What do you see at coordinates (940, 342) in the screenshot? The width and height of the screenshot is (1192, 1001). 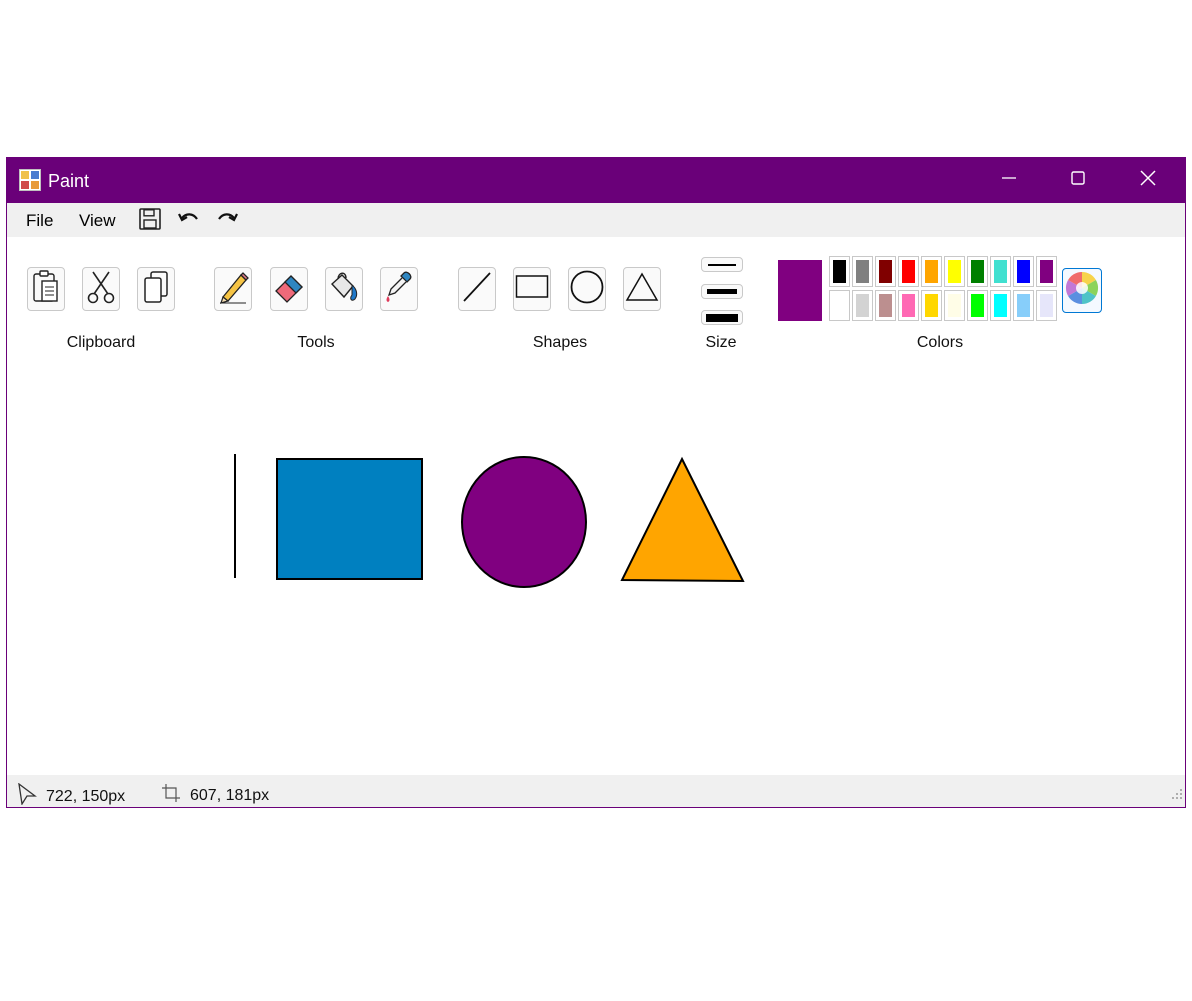 I see `colors-group-label: Colors` at bounding box center [940, 342].